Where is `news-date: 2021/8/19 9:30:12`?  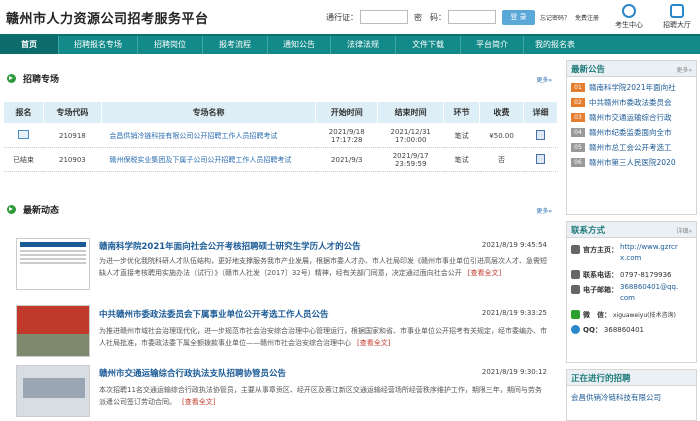
news-date: 2021/8/19 9:30:12 is located at coordinates (514, 372).